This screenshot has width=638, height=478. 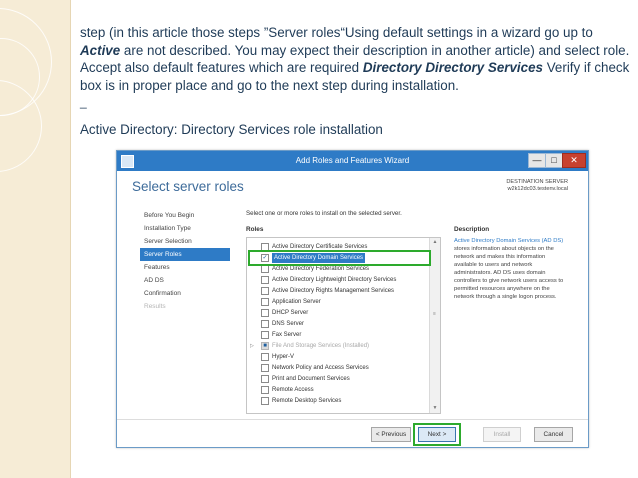 What do you see at coordinates (537, 189) in the screenshot?
I see `destination-server-name: w2k12dc03.testenv.local` at bounding box center [537, 189].